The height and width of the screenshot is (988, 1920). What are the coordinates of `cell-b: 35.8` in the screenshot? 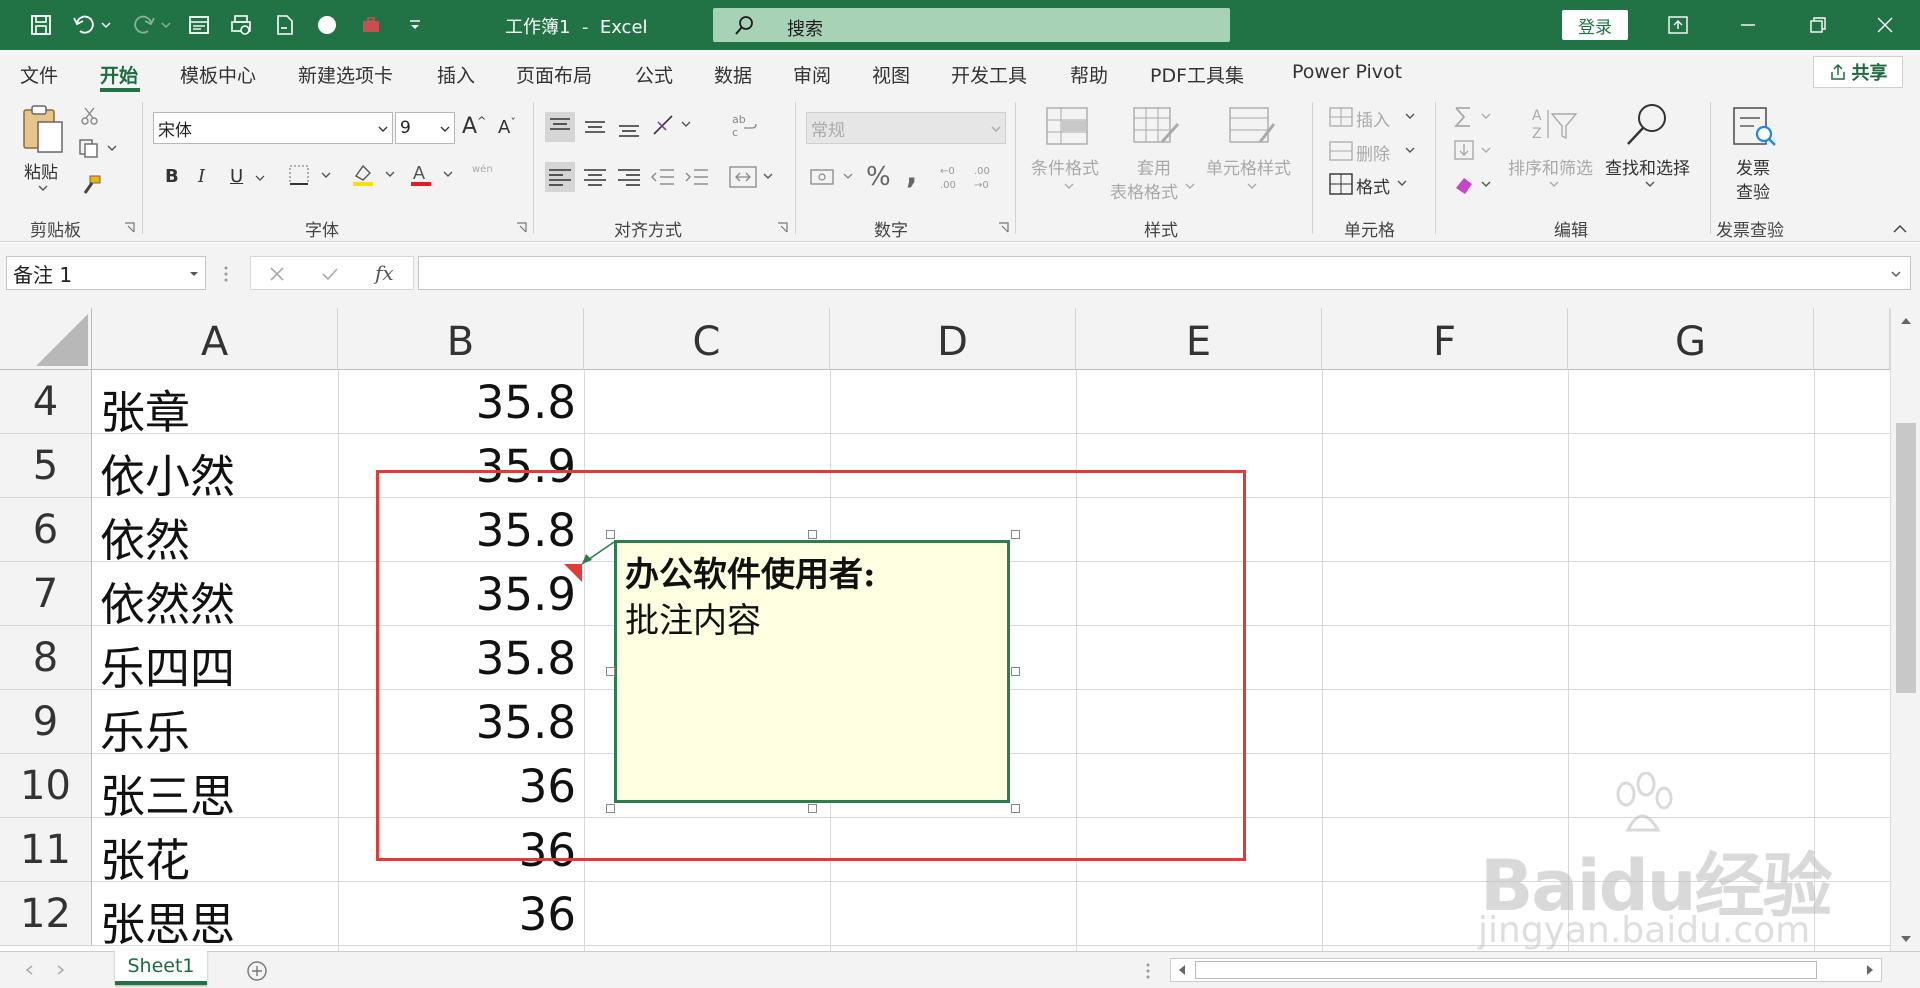 It's located at (458, 402).